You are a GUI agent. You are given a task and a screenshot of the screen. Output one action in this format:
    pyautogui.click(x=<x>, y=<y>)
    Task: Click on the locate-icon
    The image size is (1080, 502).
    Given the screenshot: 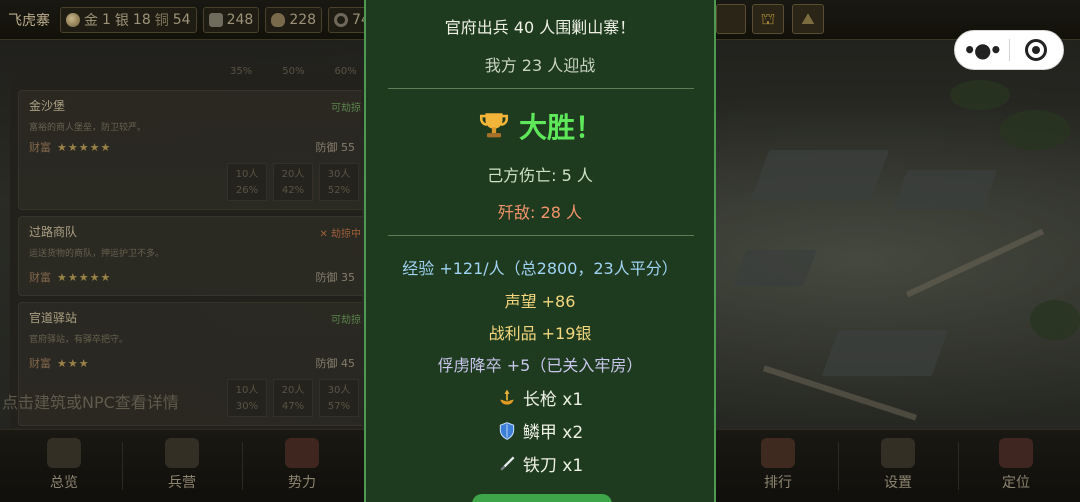 What is the action you would take?
    pyautogui.click(x=1016, y=453)
    